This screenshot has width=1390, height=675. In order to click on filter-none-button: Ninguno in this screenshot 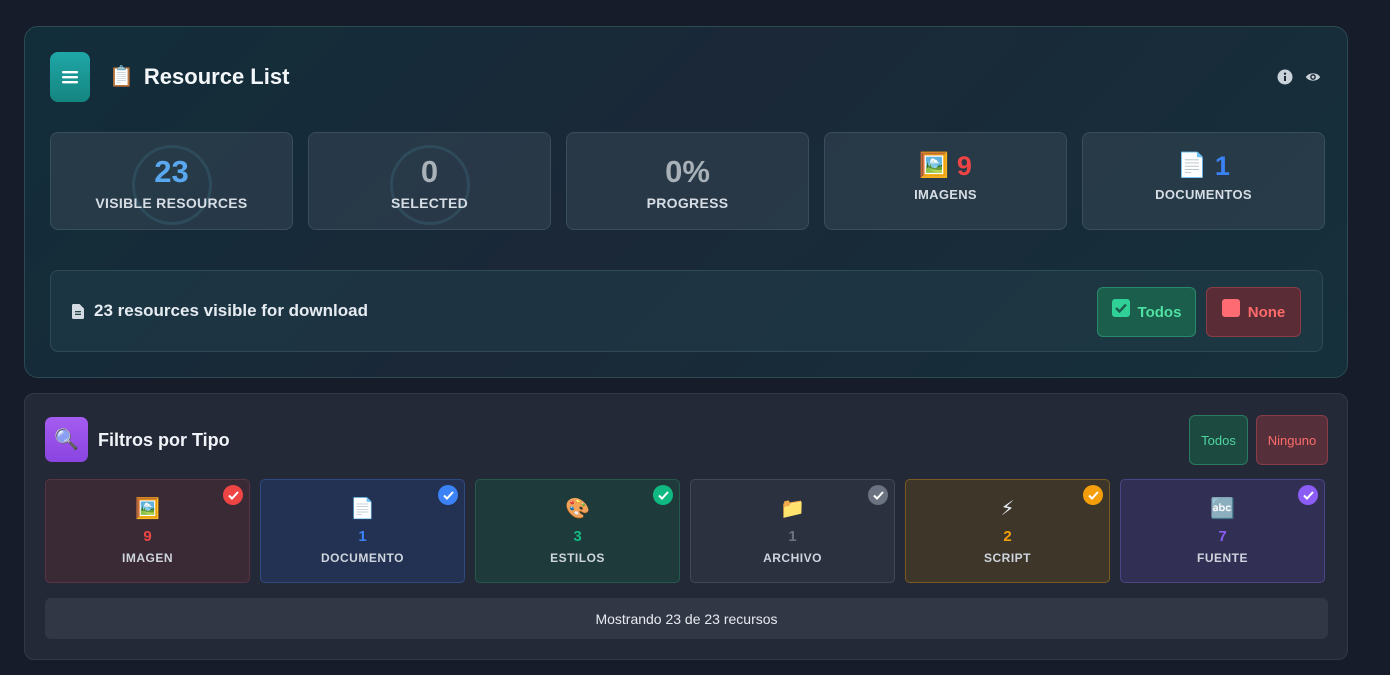, I will do `click(1292, 440)`.